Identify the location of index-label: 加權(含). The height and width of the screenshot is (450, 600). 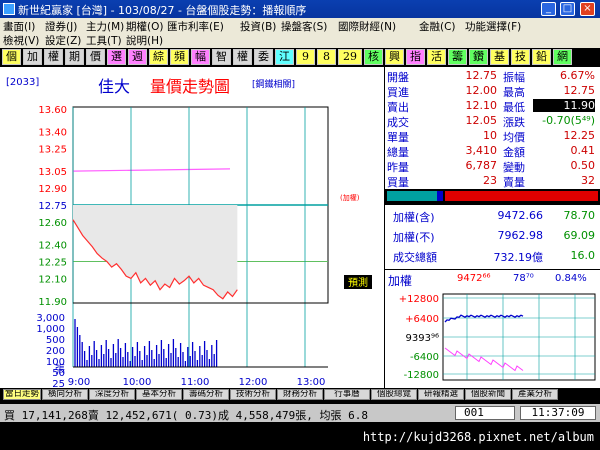
(414, 217).